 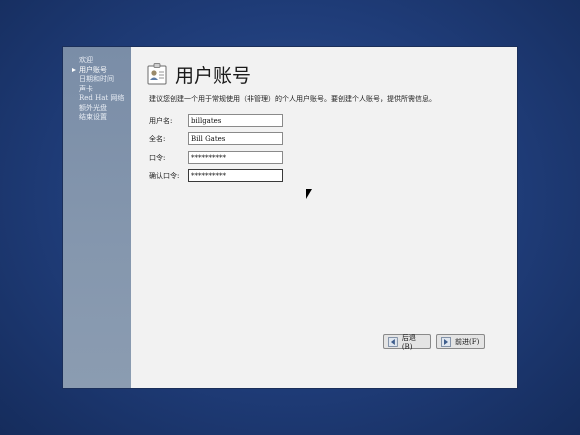 What do you see at coordinates (446, 341) in the screenshot?
I see `arrow-right-icon` at bounding box center [446, 341].